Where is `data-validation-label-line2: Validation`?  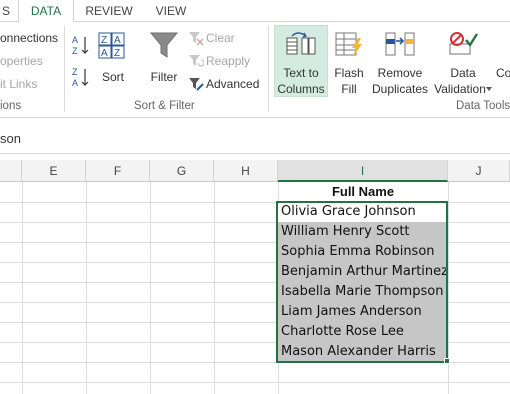
data-validation-label-line2: Validation is located at coordinates (460, 89).